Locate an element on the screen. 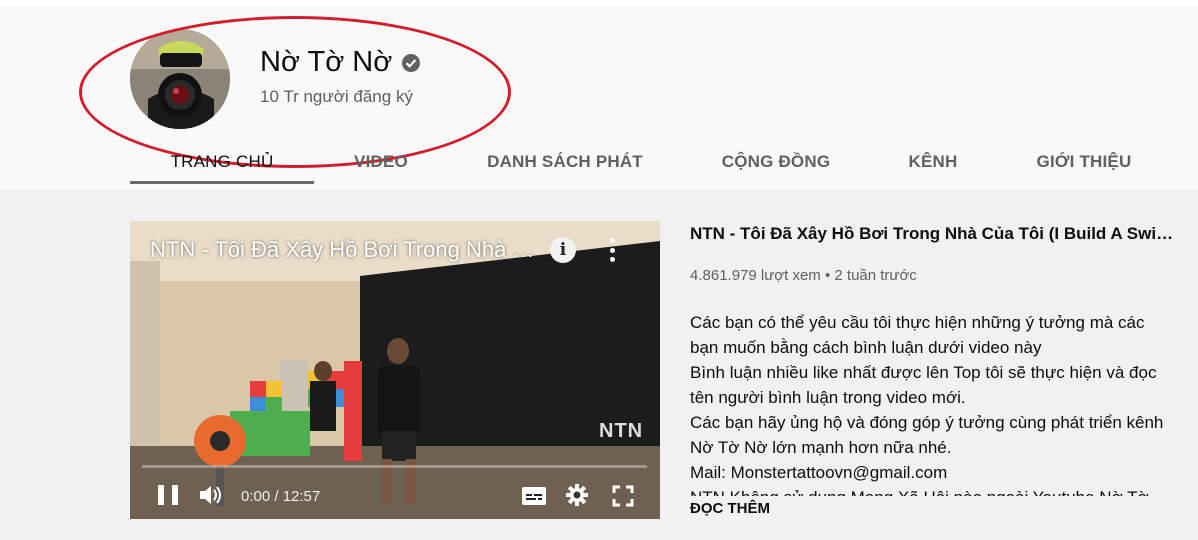 This screenshot has width=1198, height=540. fullscreen-icon is located at coordinates (623, 496).